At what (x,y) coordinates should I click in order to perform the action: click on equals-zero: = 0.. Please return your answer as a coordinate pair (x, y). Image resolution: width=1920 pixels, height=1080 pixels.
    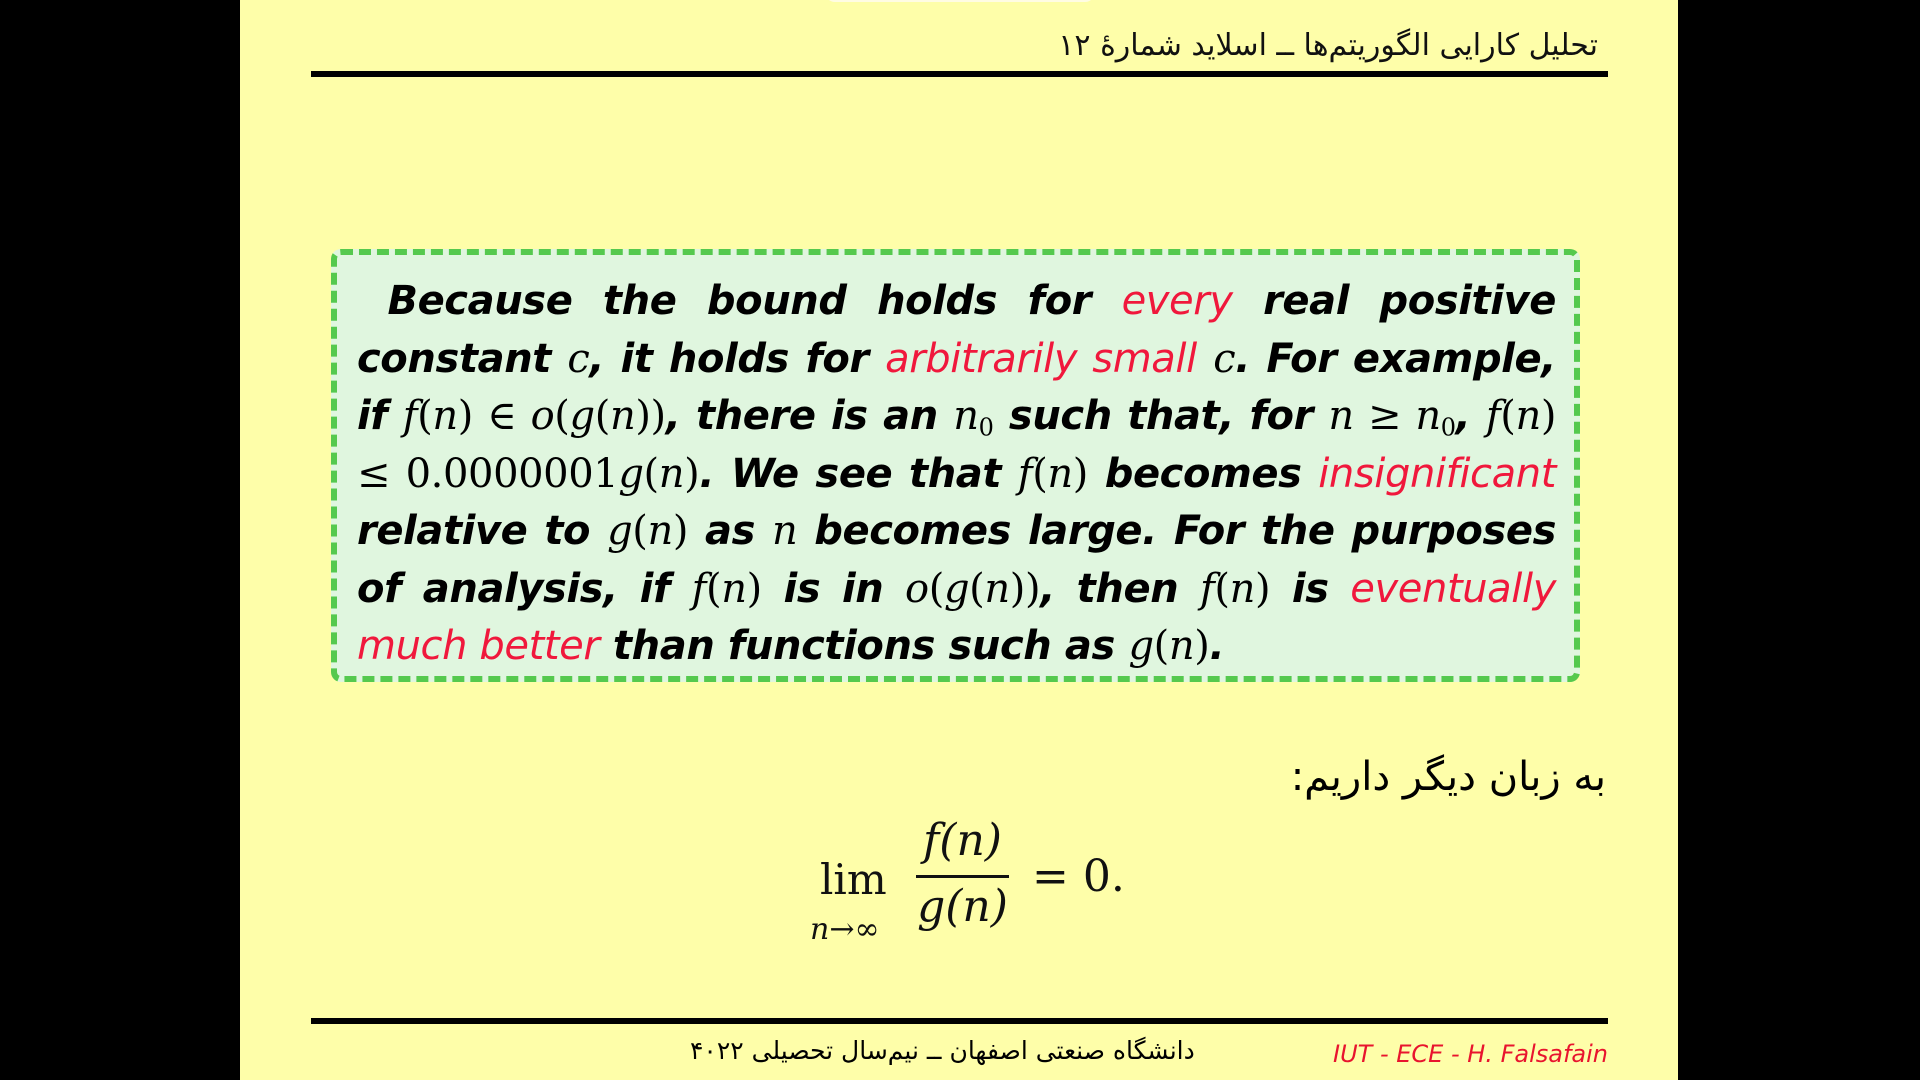
    Looking at the image, I should click on (1078, 876).